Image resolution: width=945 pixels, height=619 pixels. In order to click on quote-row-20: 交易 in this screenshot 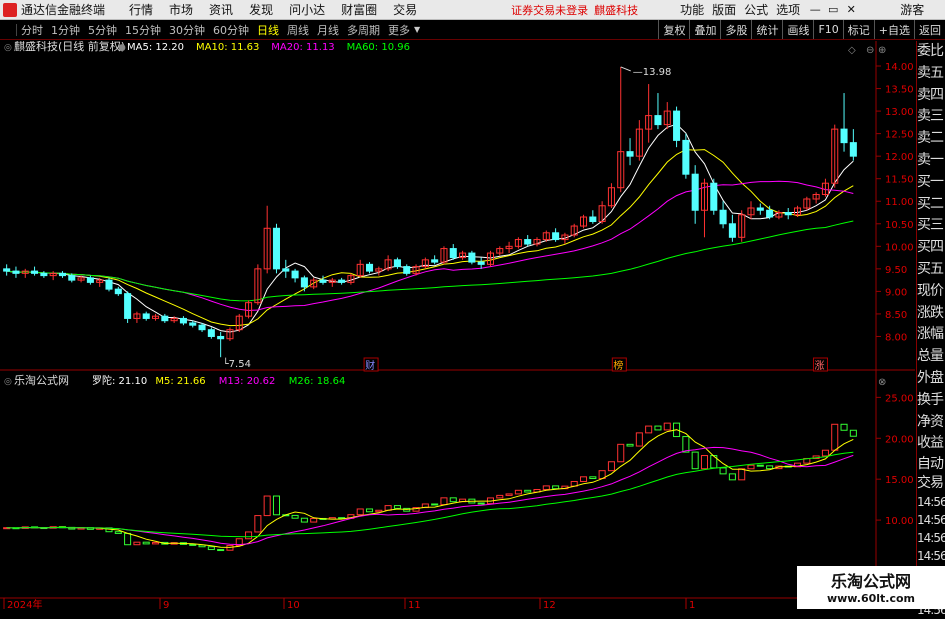, I will do `click(931, 483)`.